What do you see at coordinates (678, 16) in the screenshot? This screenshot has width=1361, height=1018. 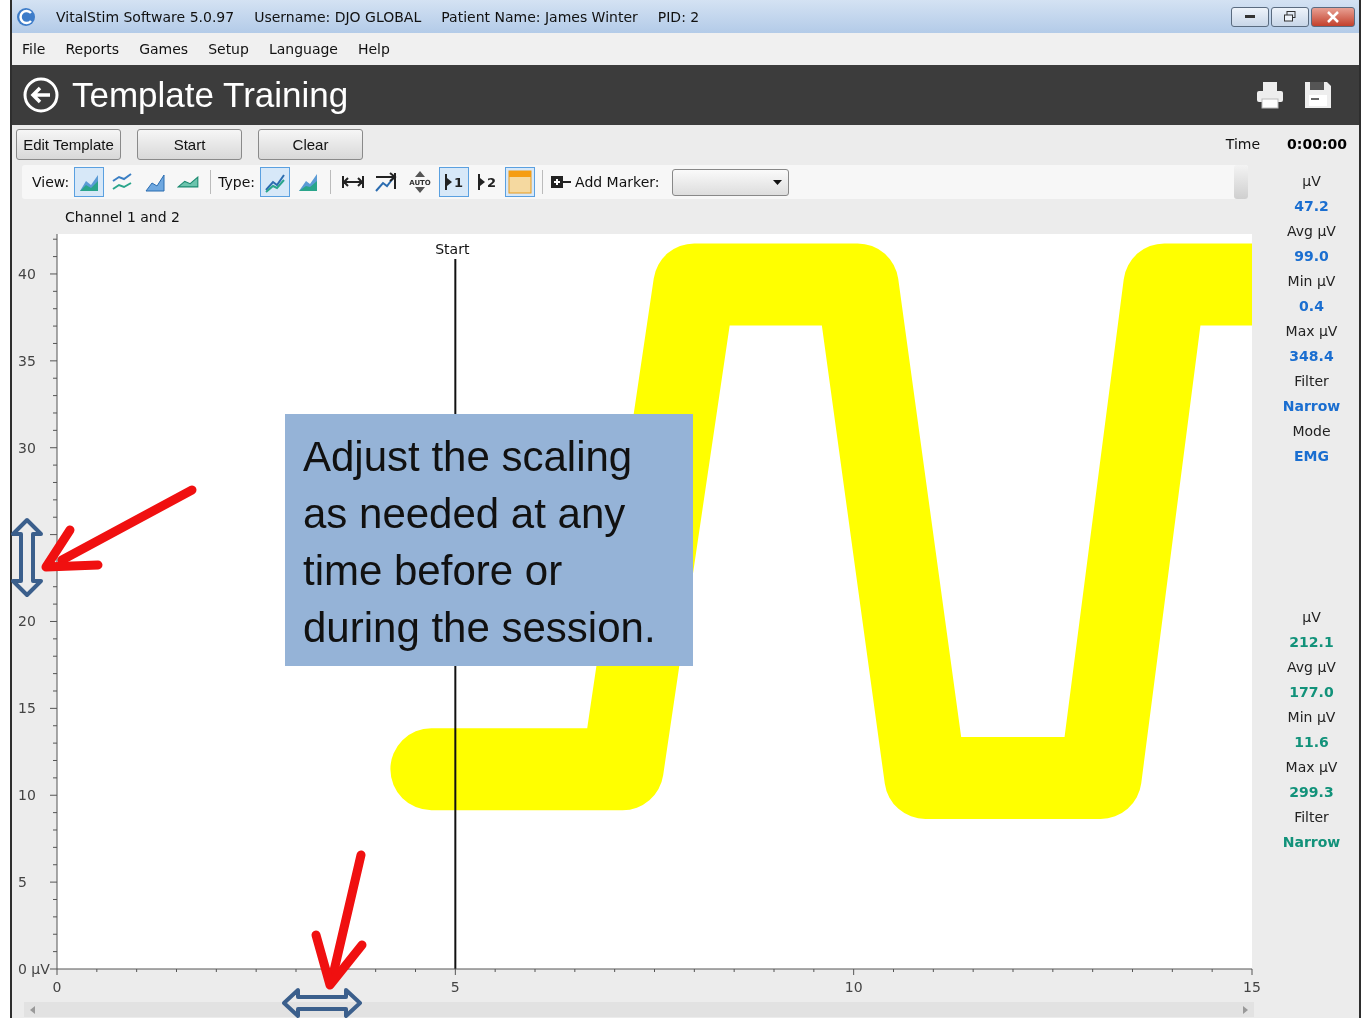 I see `patient-id-text: PID: 2` at bounding box center [678, 16].